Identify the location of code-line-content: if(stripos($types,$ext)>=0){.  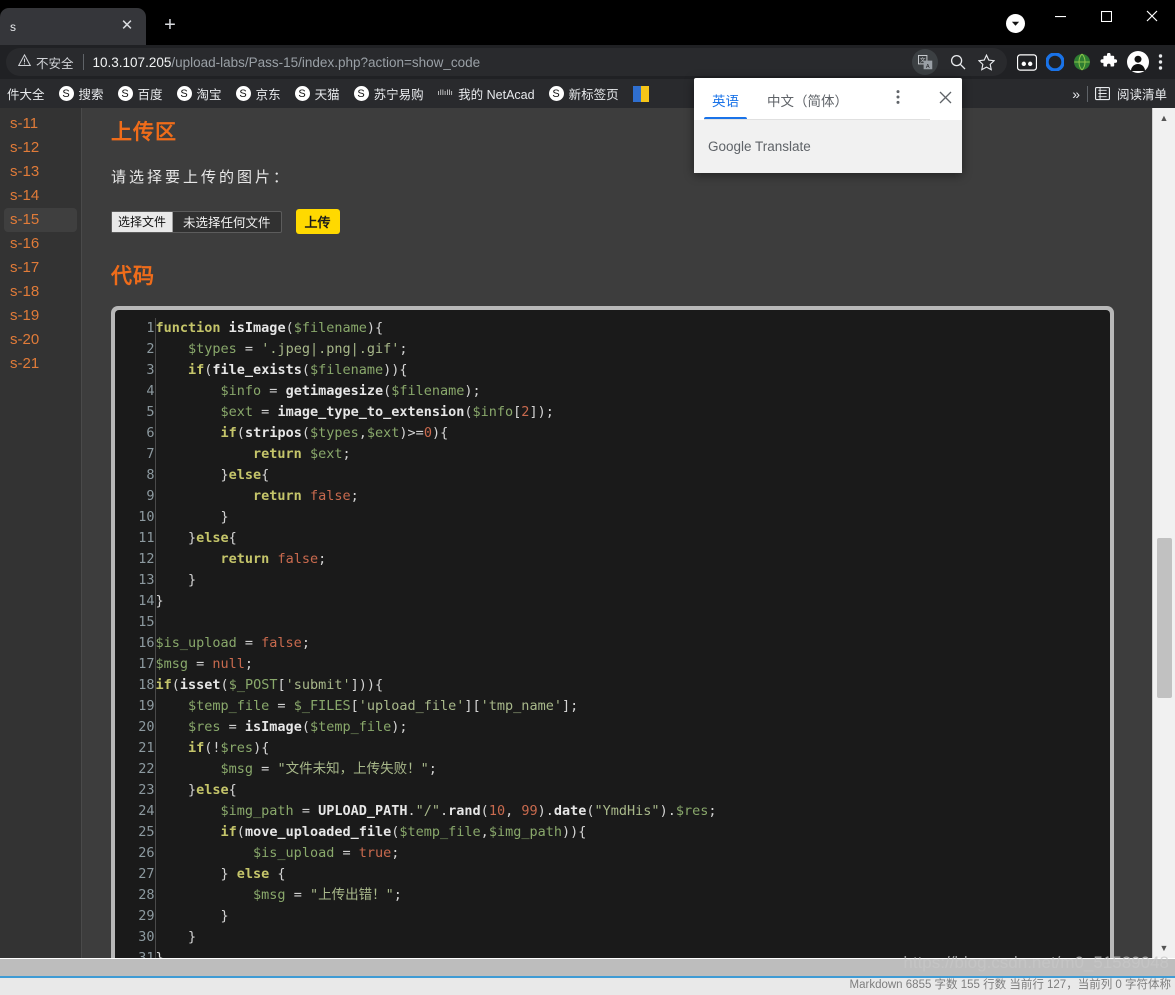
(632, 433).